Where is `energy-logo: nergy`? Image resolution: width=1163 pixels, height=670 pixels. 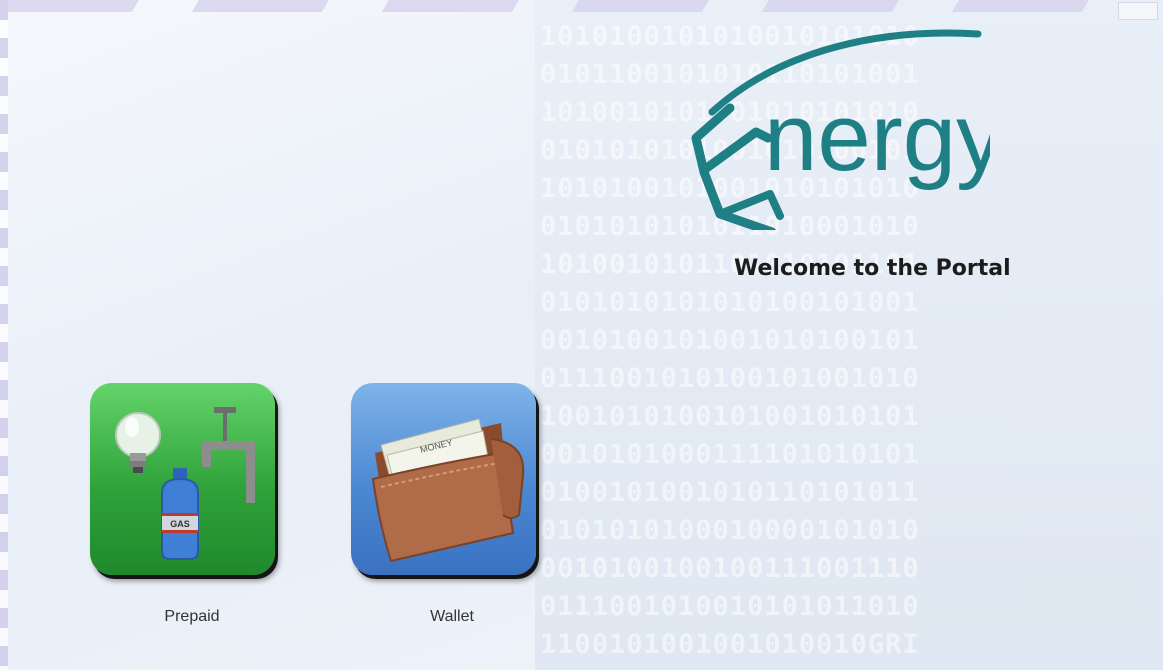
energy-logo: nergy is located at coordinates (832, 128).